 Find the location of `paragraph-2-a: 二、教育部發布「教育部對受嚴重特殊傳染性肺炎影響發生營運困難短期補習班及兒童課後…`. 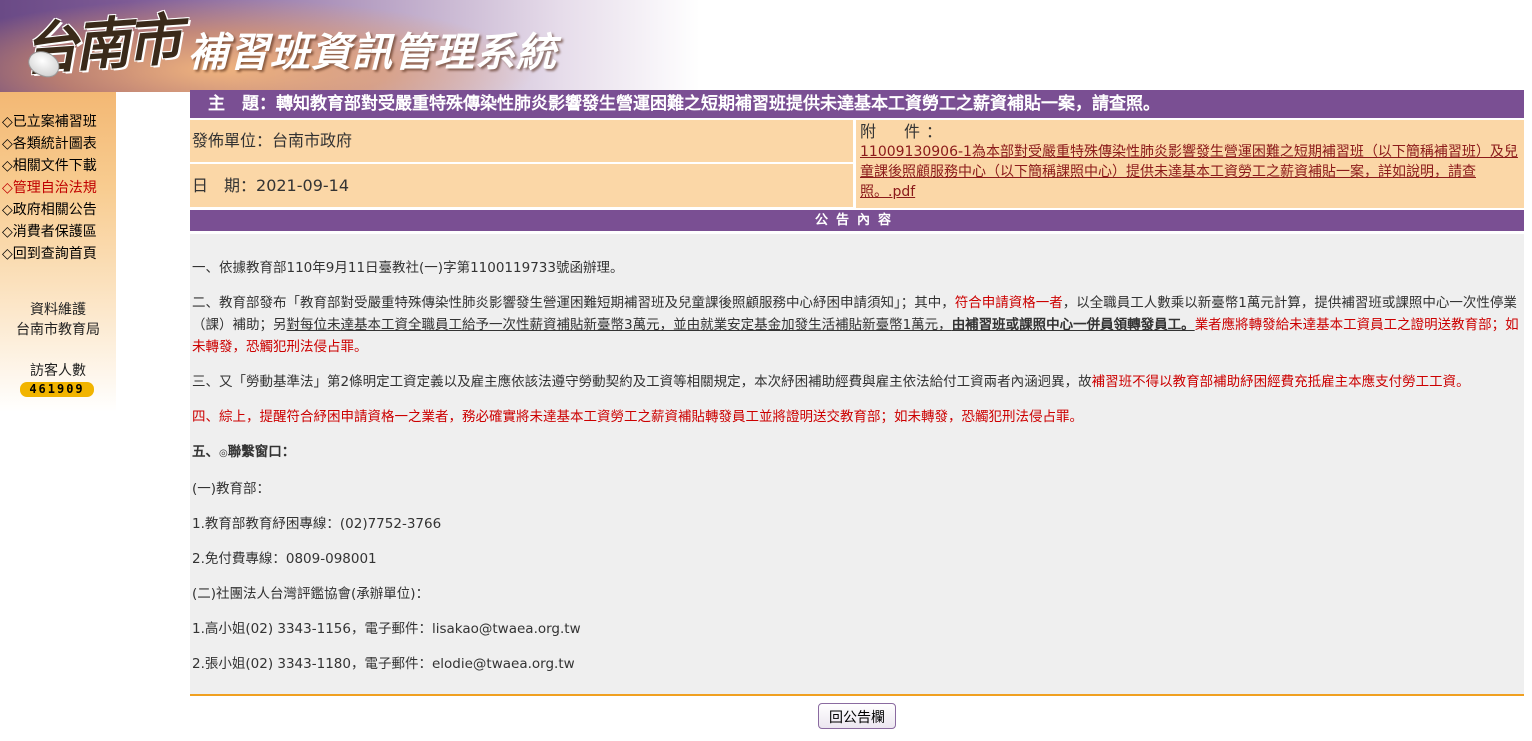

paragraph-2-a: 二、教育部發布「教育部對受嚴重特殊傳染性肺炎影響發生營運困難短期補習班及兒童課後… is located at coordinates (573, 303).